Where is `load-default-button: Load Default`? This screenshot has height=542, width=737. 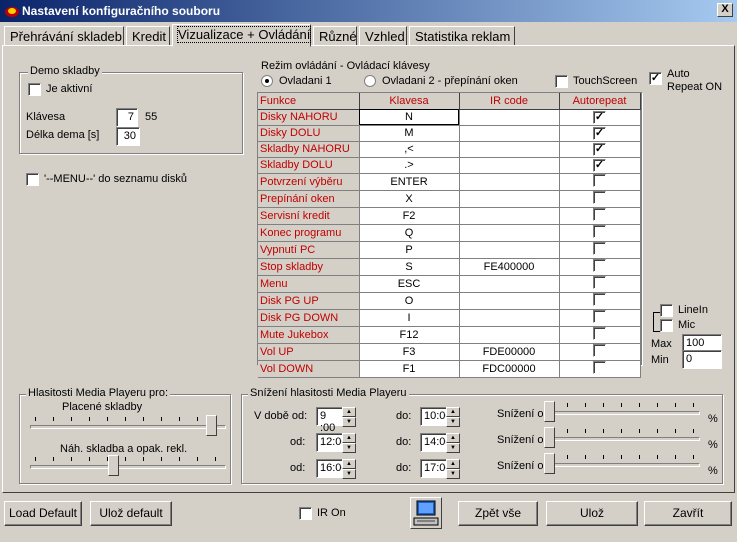 load-default-button: Load Default is located at coordinates (43, 513).